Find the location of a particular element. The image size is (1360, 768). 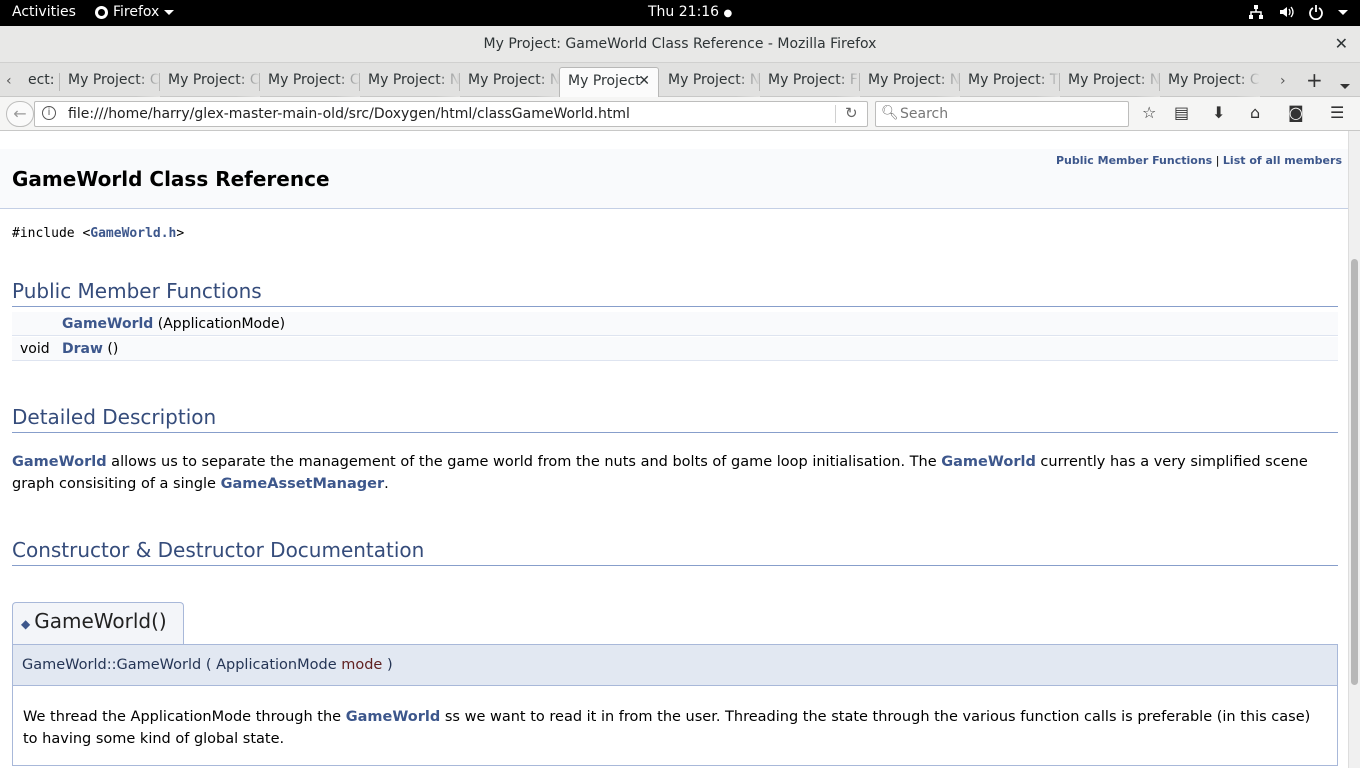

member-signature: GameWorld (ApplicationMode) is located at coordinates (173, 324).